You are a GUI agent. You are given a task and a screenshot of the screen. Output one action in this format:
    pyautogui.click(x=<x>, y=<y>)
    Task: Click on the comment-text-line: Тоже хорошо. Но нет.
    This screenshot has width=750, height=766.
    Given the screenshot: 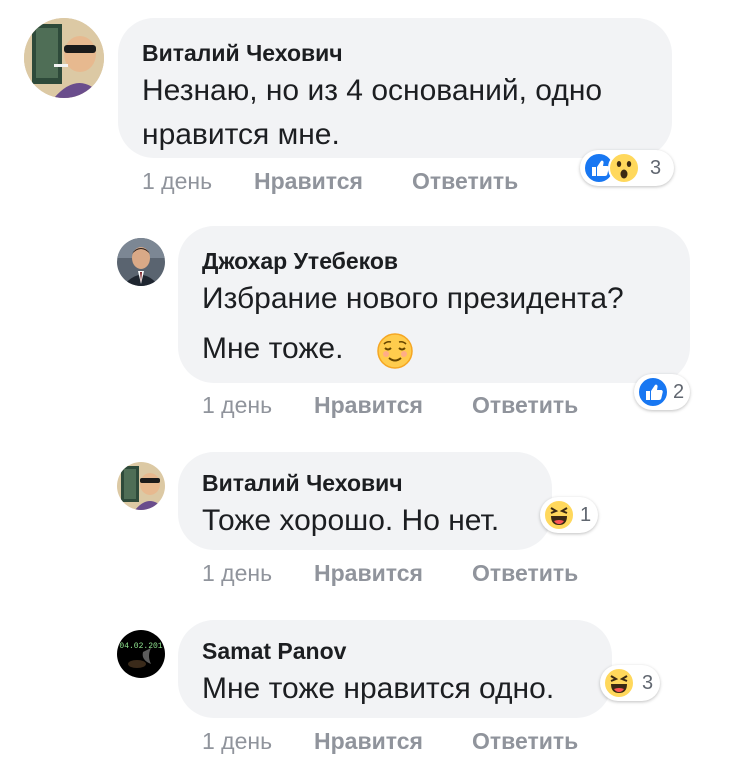 What is the action you would take?
    pyautogui.click(x=351, y=520)
    